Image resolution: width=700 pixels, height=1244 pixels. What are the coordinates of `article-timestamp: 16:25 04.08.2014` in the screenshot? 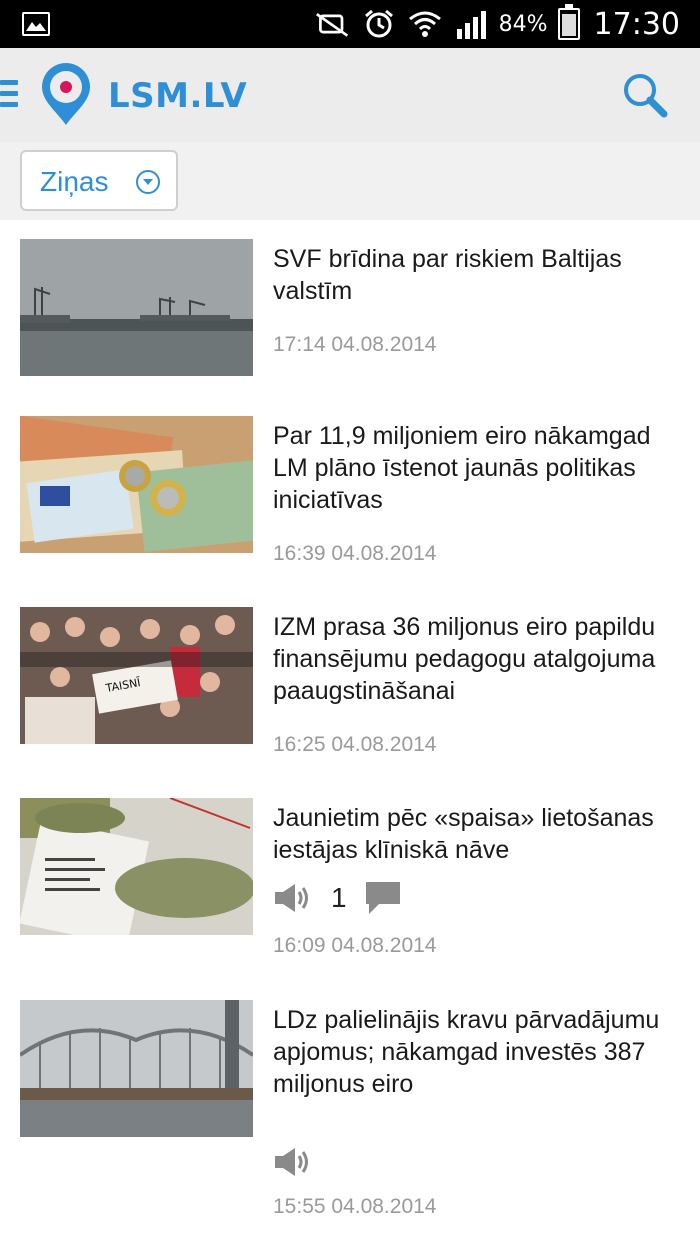 It's located at (355, 744).